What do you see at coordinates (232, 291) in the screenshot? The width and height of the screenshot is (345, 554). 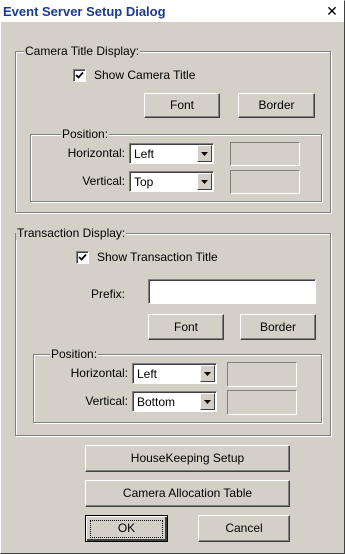 I see `prefix-input` at bounding box center [232, 291].